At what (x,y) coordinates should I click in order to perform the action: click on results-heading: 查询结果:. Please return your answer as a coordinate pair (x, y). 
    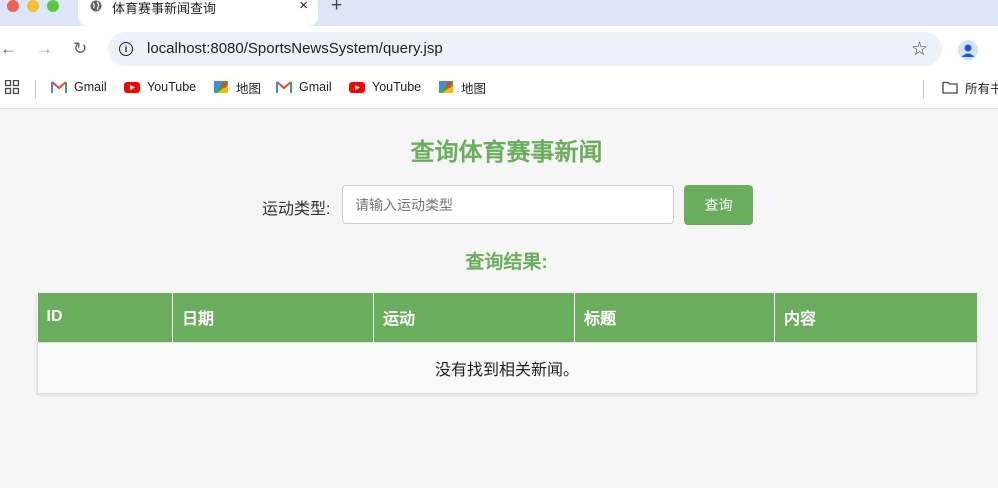
    Looking at the image, I should click on (506, 262).